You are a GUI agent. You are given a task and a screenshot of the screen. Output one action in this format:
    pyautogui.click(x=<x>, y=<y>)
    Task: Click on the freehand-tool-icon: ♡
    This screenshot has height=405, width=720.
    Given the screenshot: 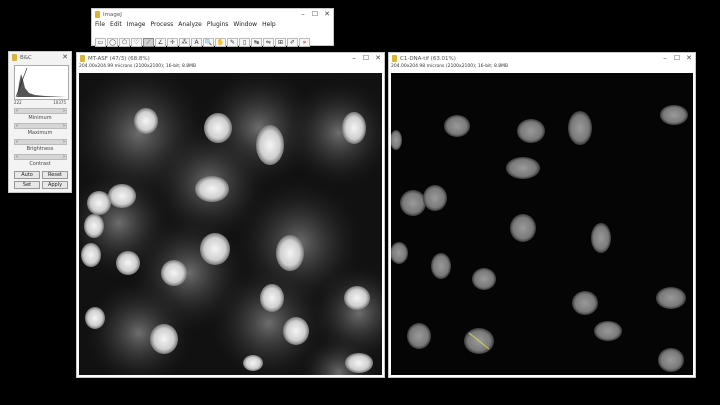 What is the action you would take?
    pyautogui.click(x=136, y=42)
    